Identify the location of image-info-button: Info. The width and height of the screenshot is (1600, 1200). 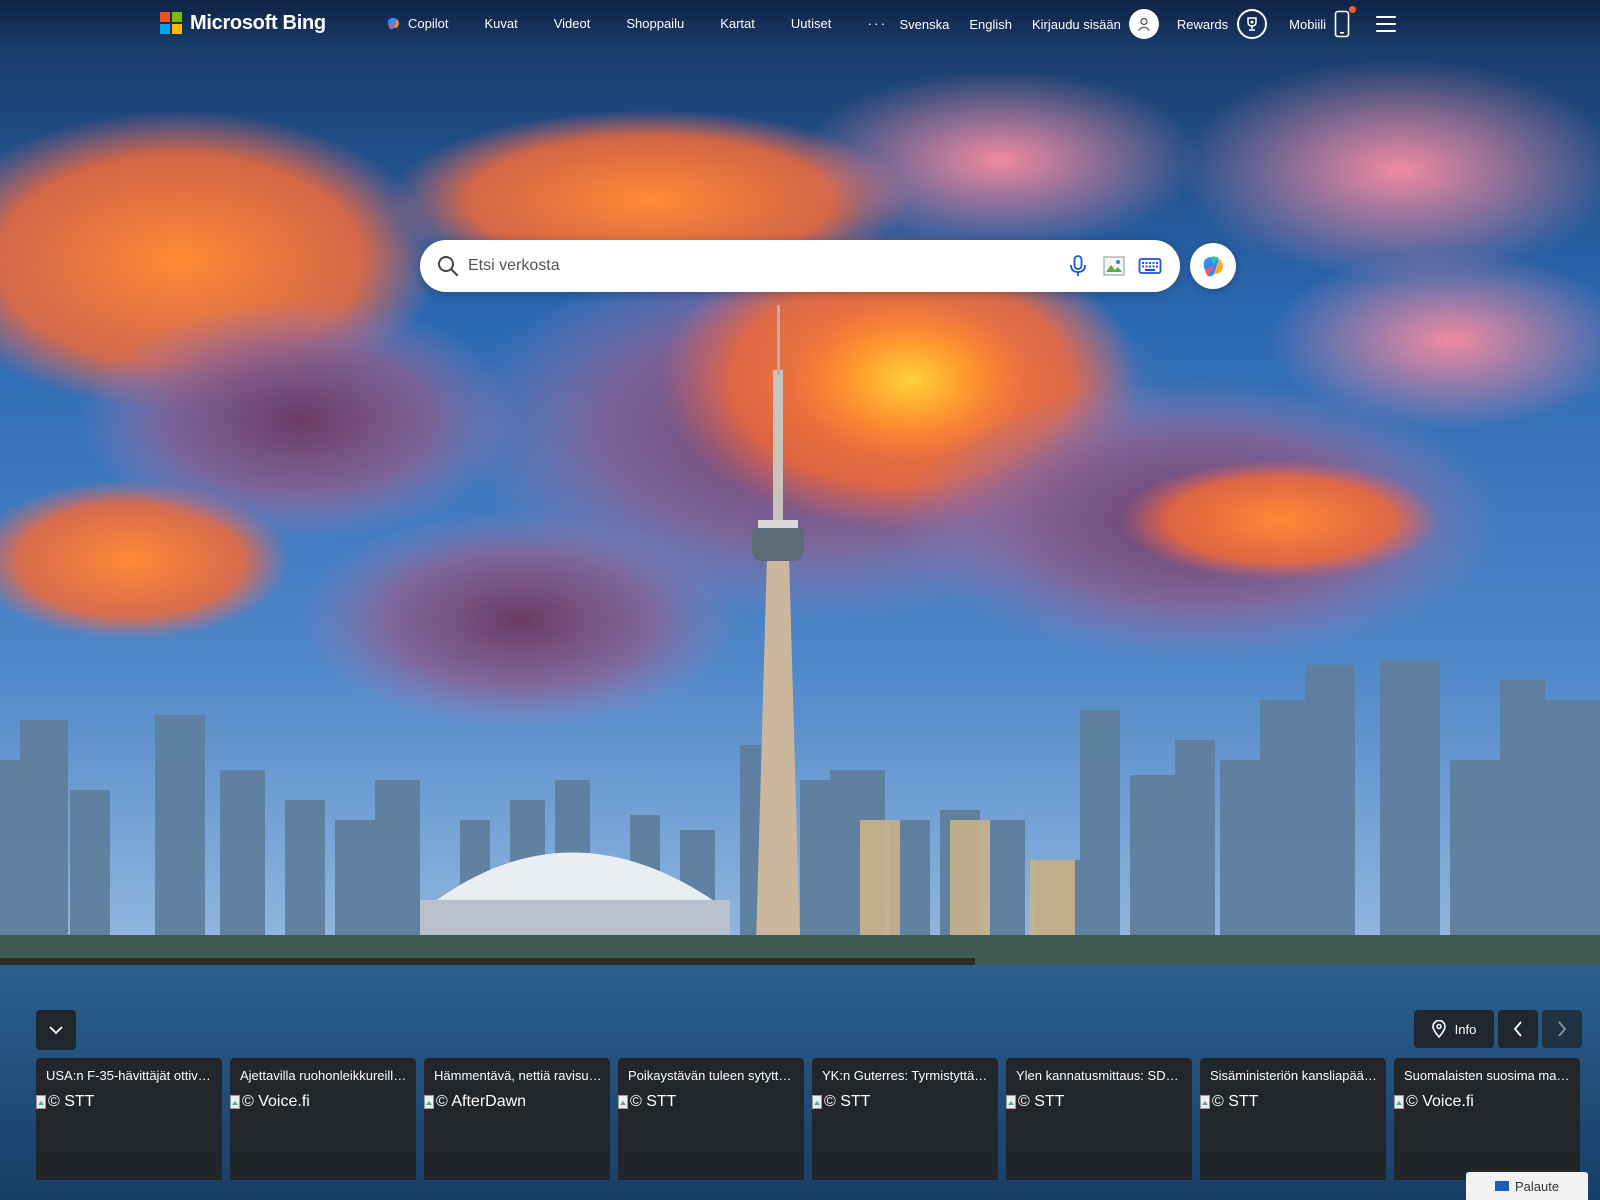
(1454, 1029).